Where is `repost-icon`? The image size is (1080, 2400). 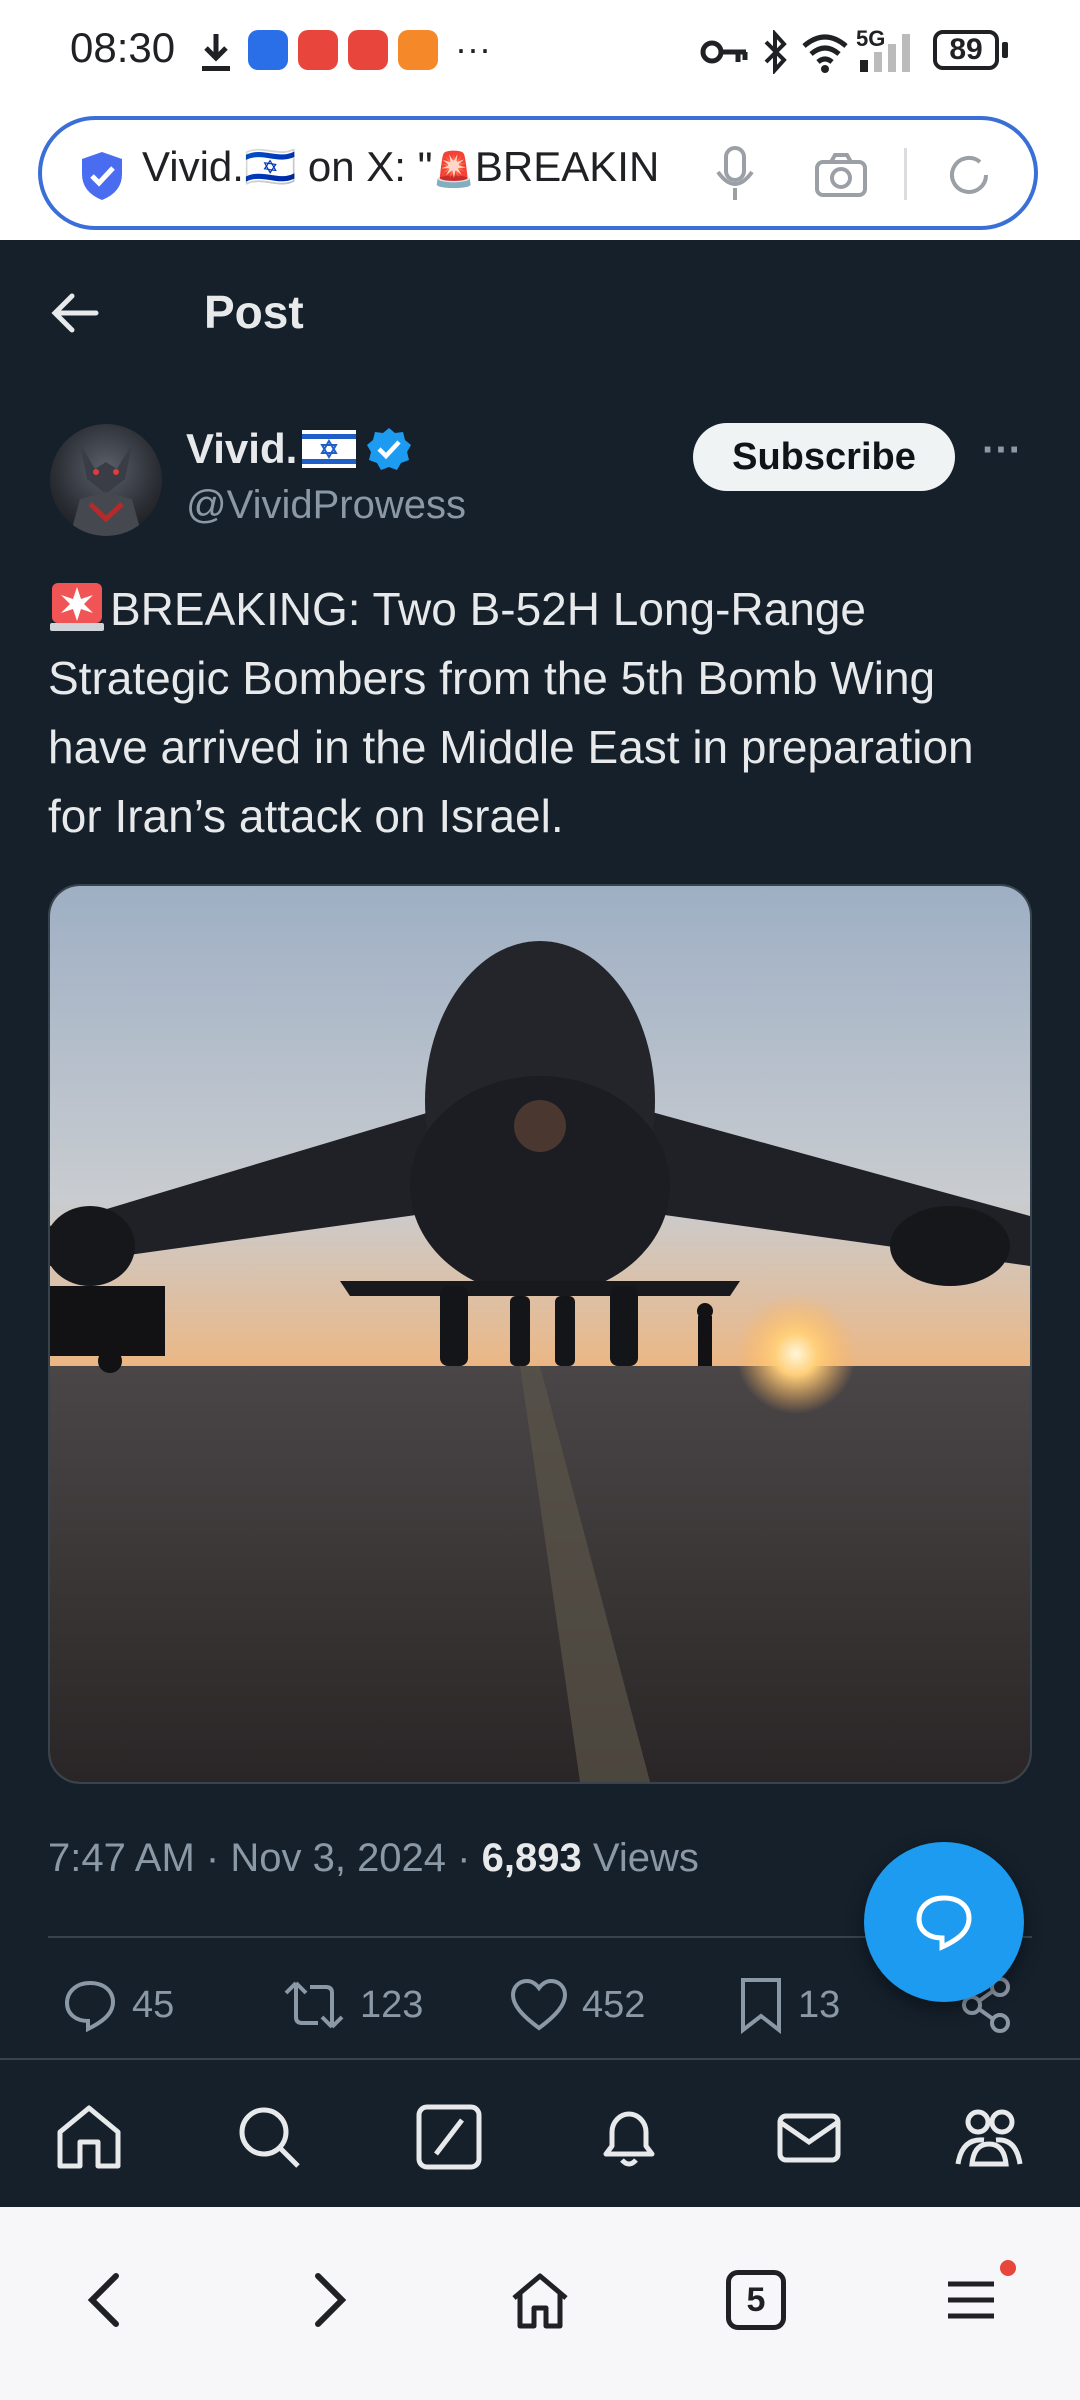 repost-icon is located at coordinates (314, 2005).